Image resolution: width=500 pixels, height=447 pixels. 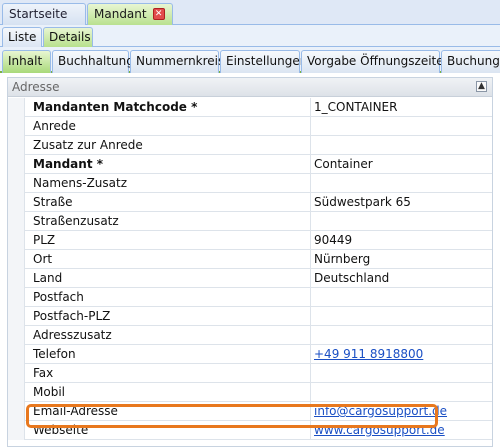 What do you see at coordinates (250, 392) in the screenshot?
I see `property-row: Mobil` at bounding box center [250, 392].